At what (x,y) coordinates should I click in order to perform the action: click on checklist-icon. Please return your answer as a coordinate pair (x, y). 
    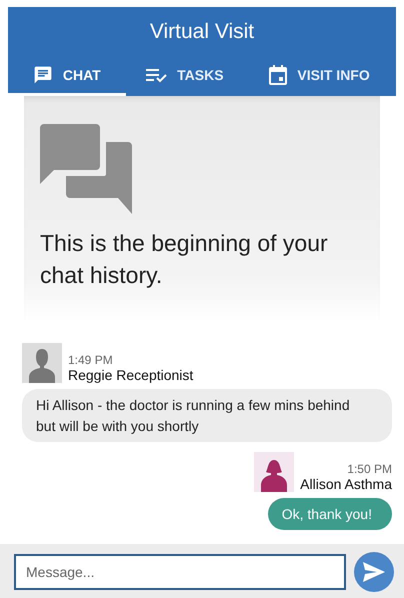
    Looking at the image, I should click on (156, 74).